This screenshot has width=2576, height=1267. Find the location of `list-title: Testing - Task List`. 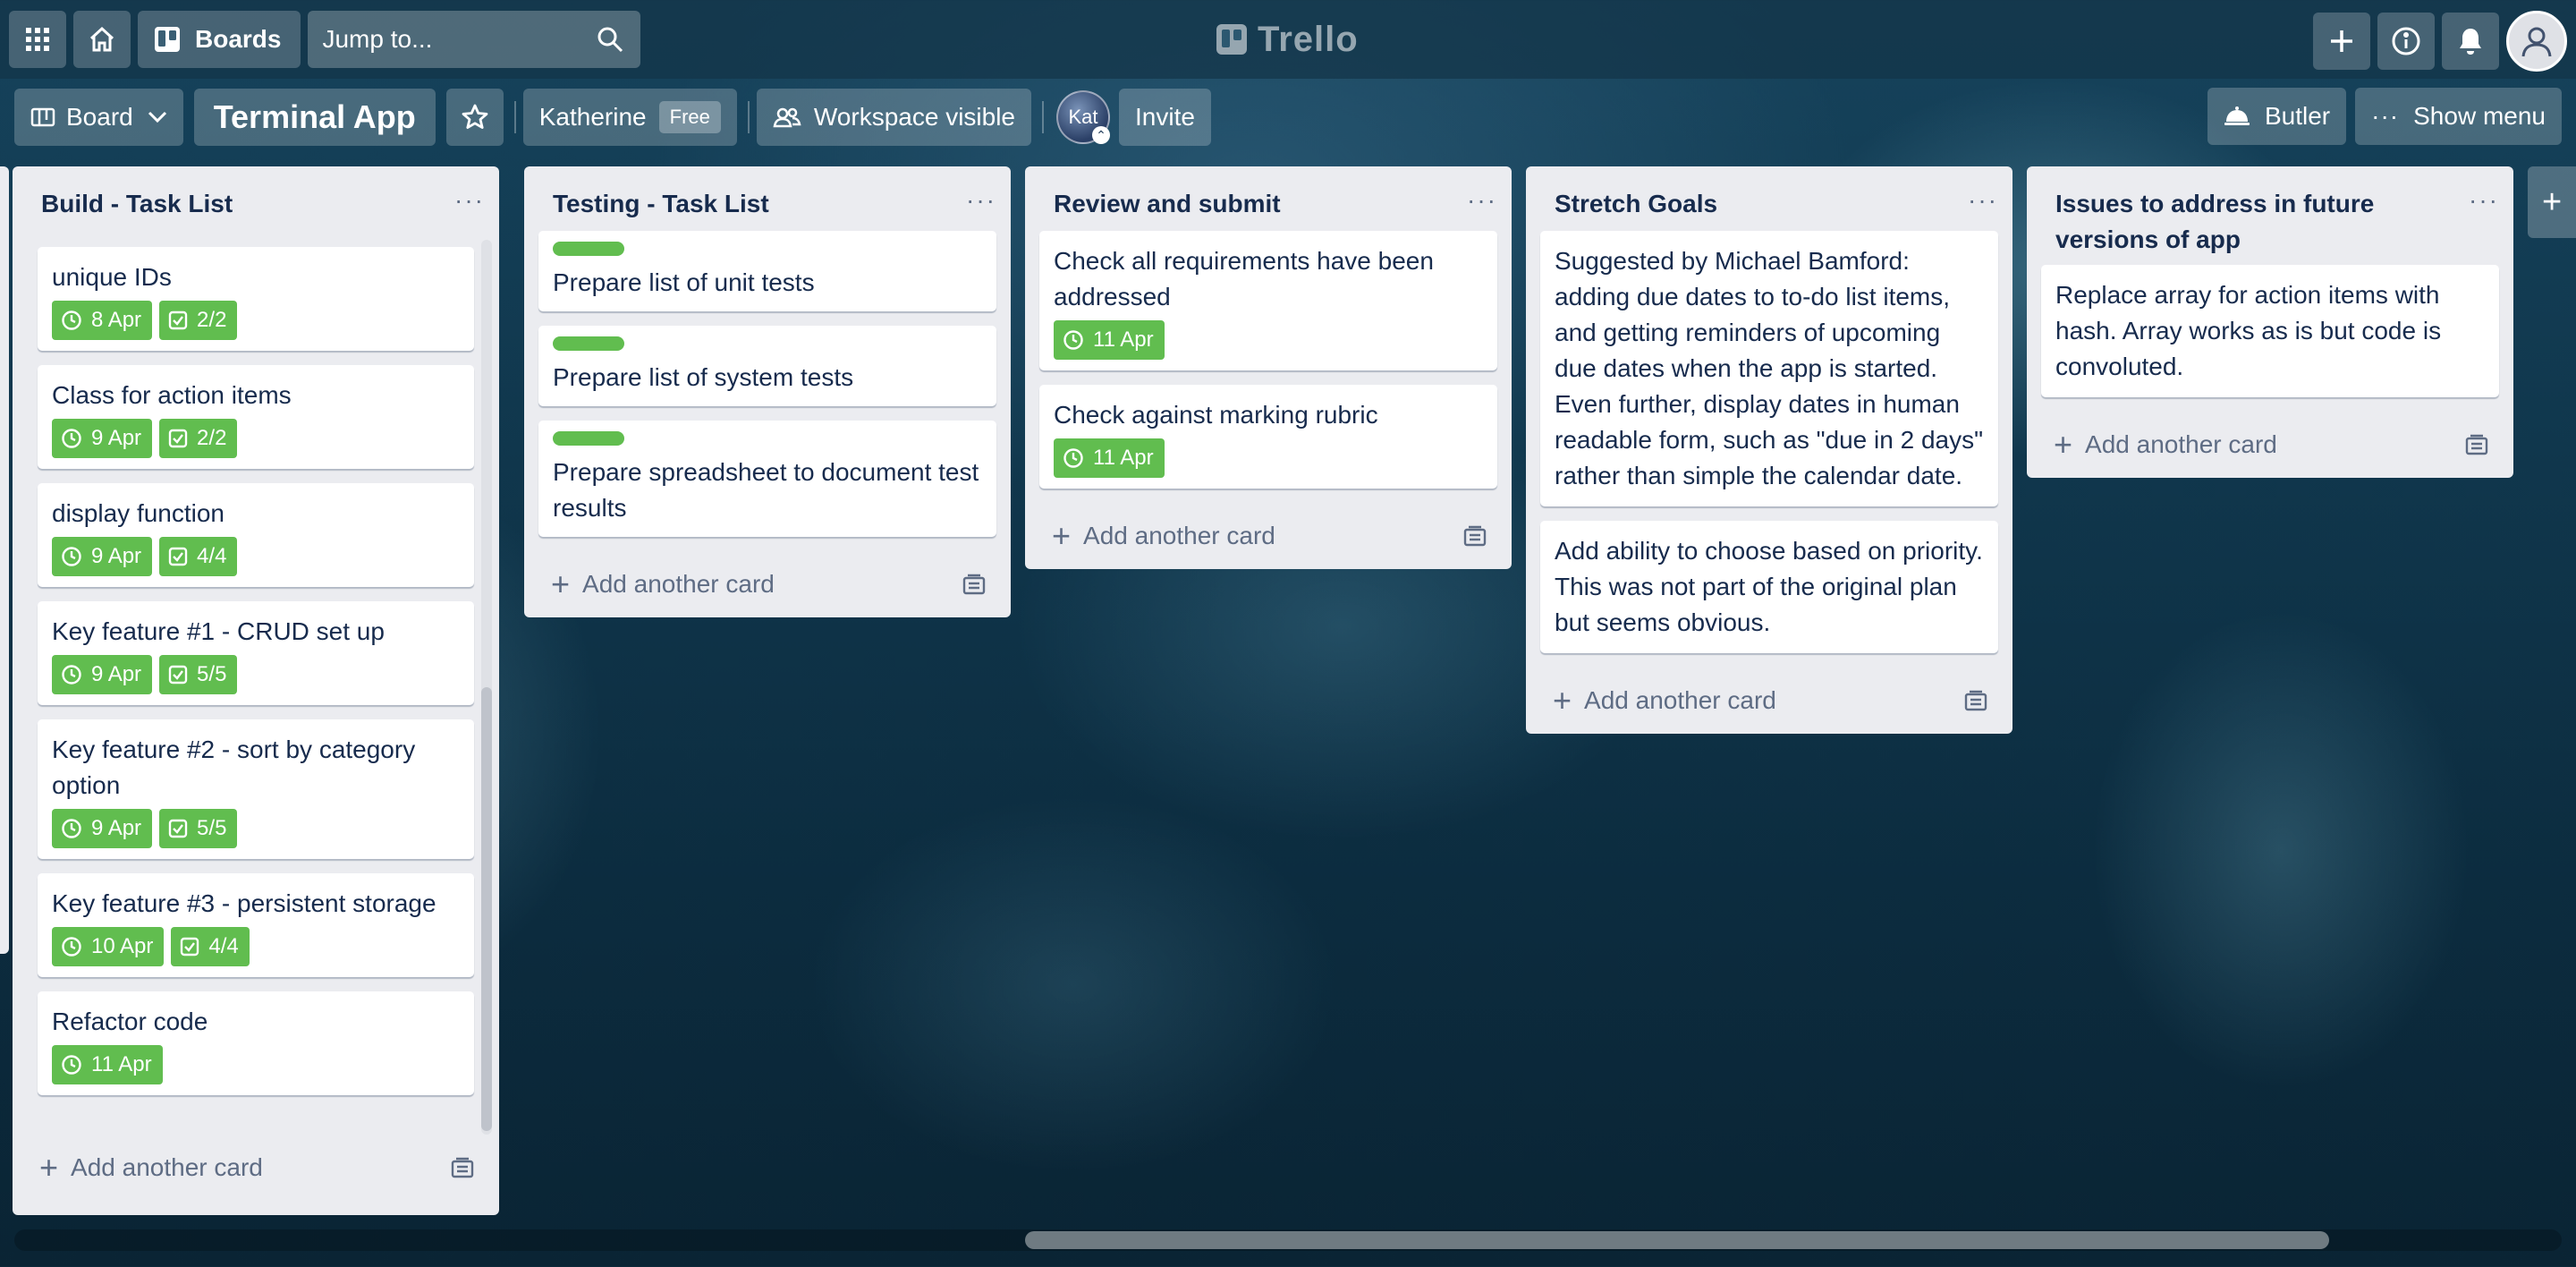

list-title: Testing - Task List is located at coordinates (661, 204).